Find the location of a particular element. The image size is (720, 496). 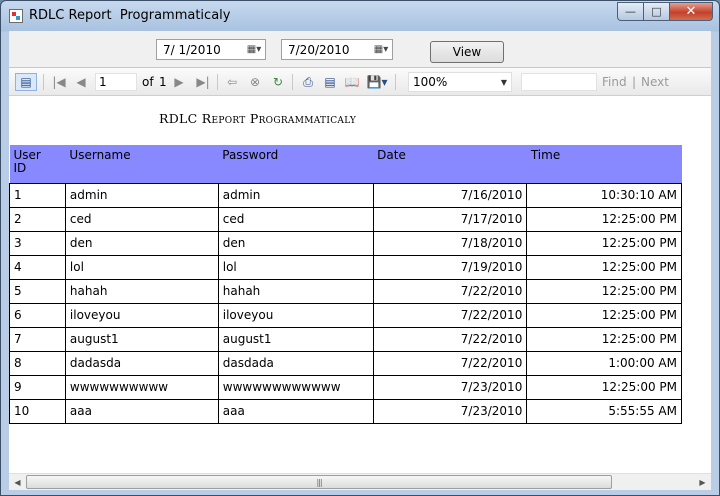

password-cell: admin is located at coordinates (295, 195).